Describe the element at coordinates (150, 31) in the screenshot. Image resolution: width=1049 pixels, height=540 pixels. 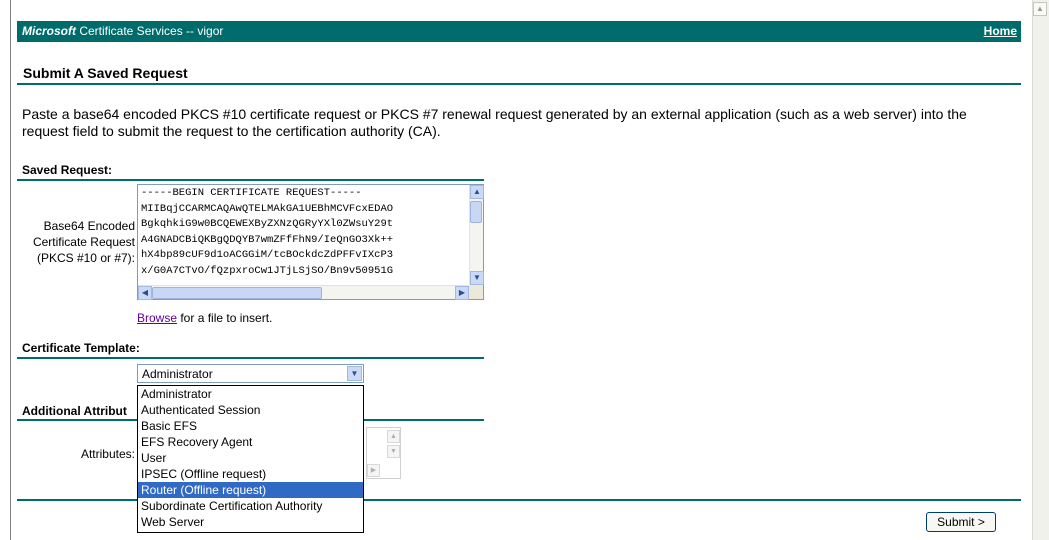
I see `service-name: Certificate Services -- vigor` at that location.